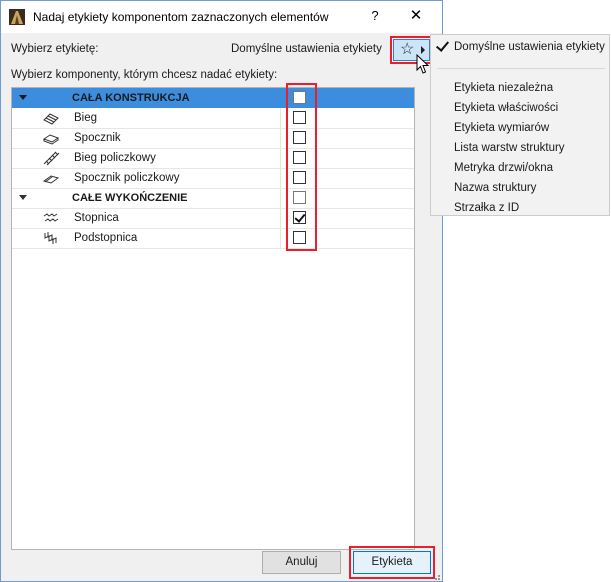 The height and width of the screenshot is (582, 611). I want to click on mouse-cursor-icon, so click(423, 64).